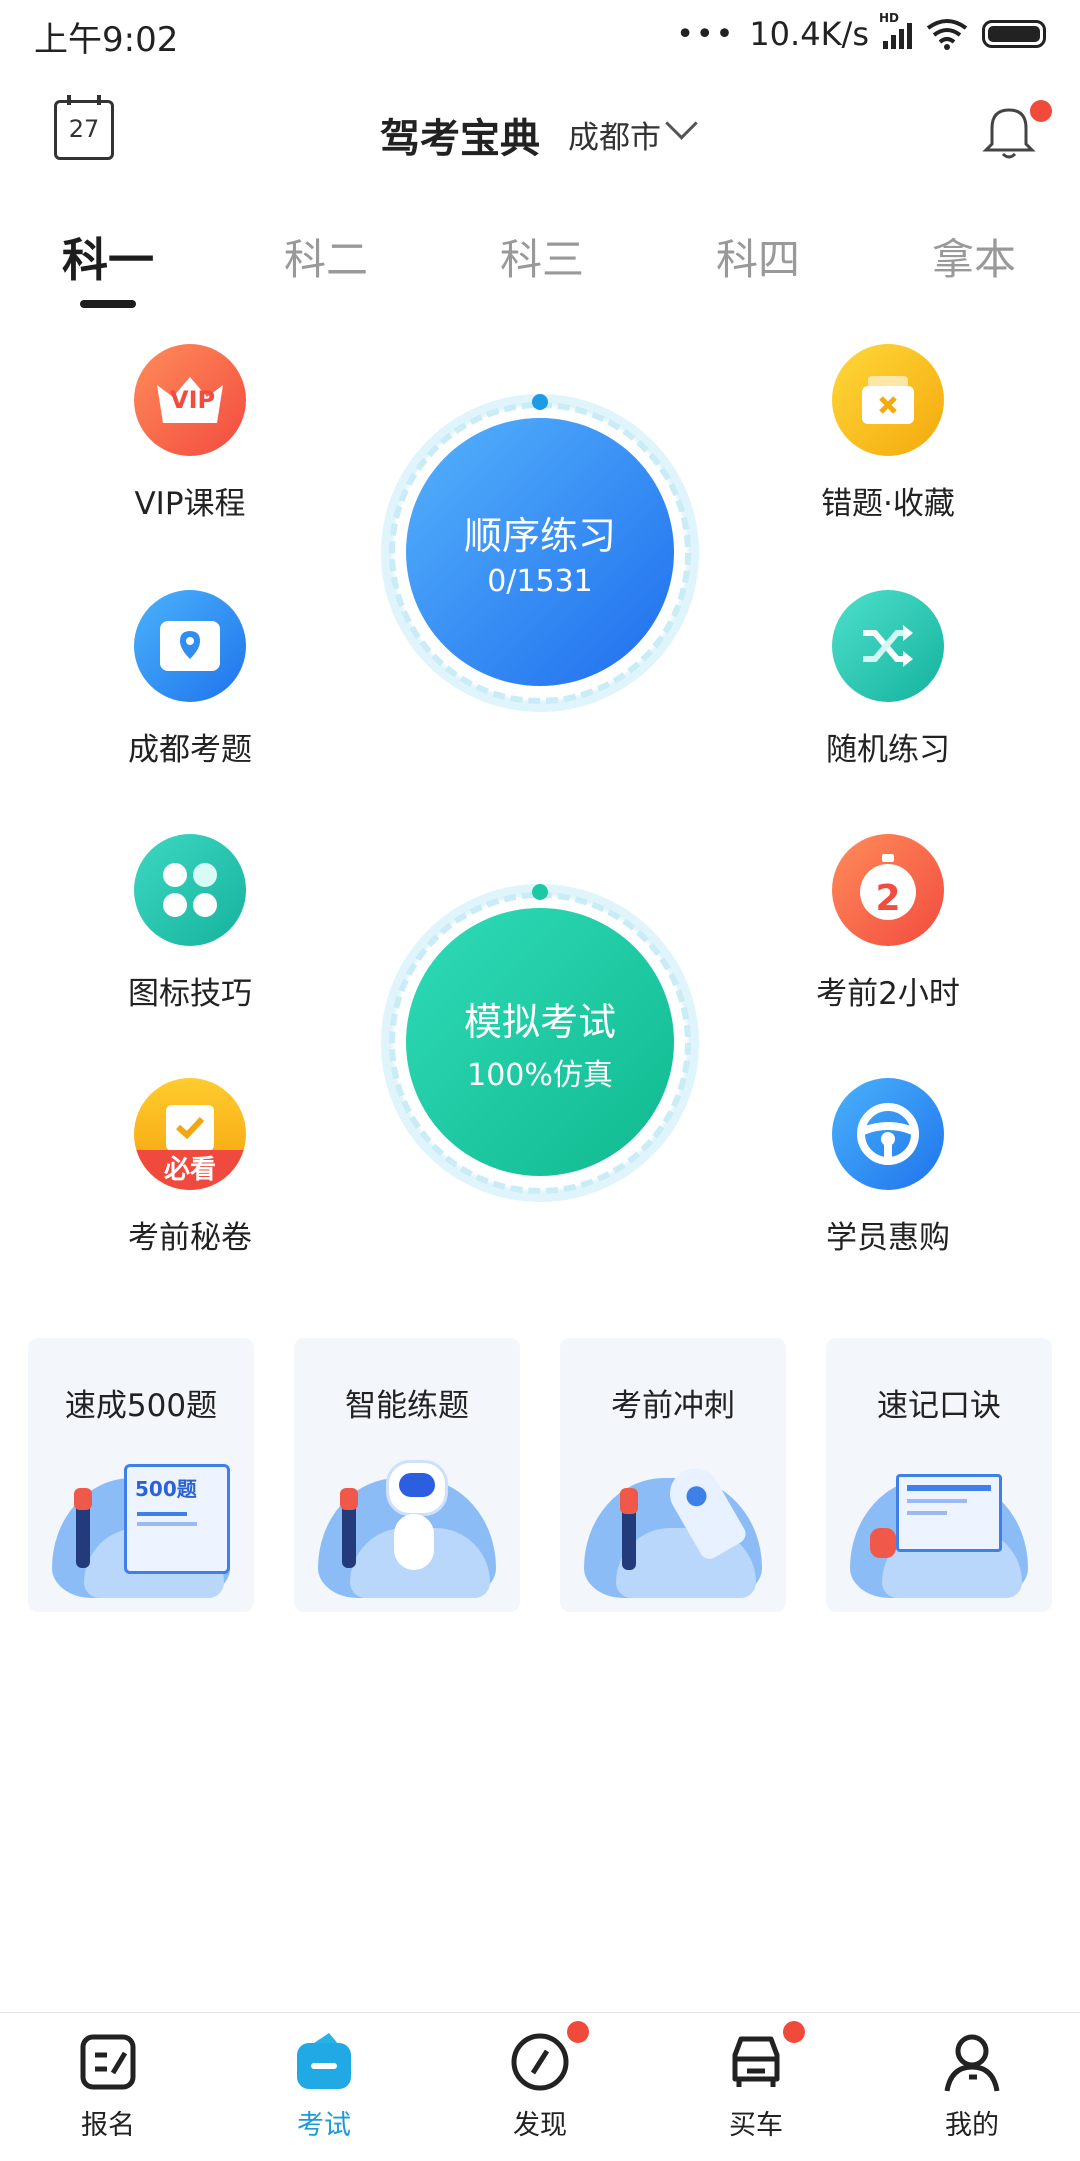 Image resolution: width=1080 pixels, height=2161 pixels. Describe the element at coordinates (765, 2057) in the screenshot. I see `car-icon` at that location.